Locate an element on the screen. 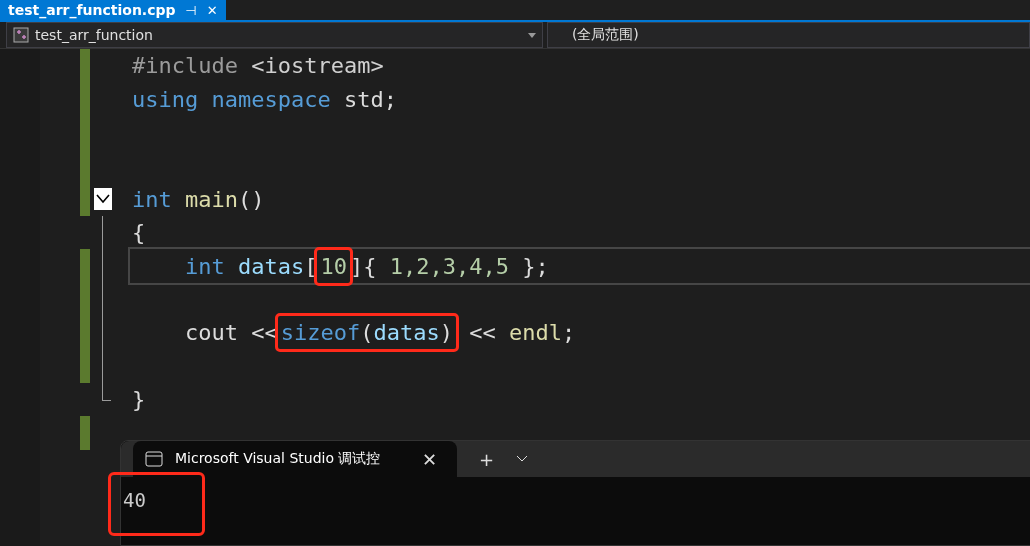  console-output: 40 is located at coordinates (156, 504).